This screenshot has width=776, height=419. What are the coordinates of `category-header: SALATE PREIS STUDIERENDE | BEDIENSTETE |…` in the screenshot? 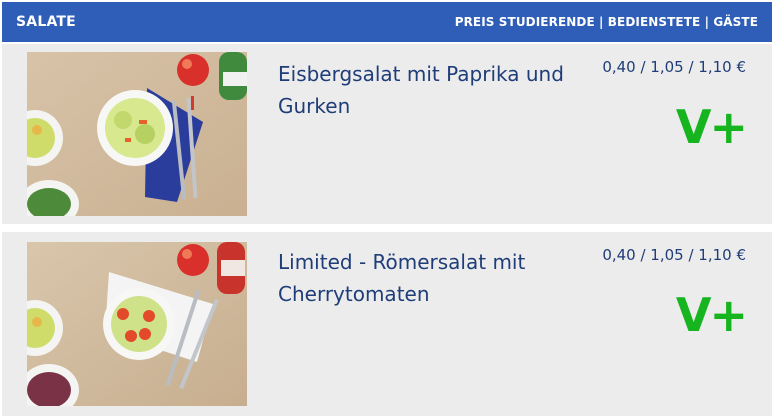 It's located at (387, 22).